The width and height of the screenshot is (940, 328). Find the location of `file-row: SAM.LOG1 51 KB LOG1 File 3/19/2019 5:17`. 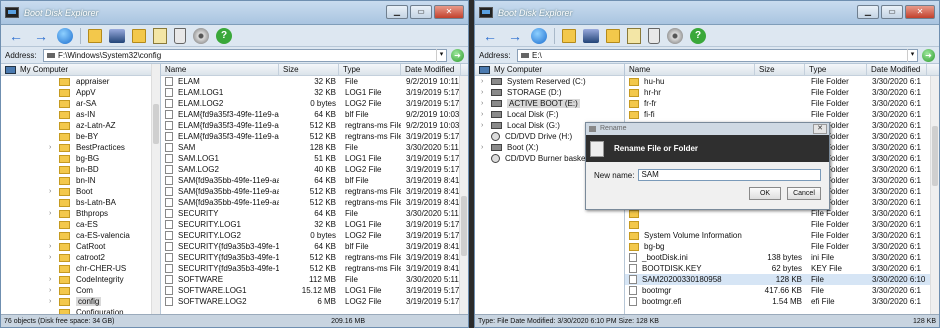

file-row: SAM.LOG1 51 KB LOG1 File 3/19/2019 5:17 is located at coordinates (314, 158).